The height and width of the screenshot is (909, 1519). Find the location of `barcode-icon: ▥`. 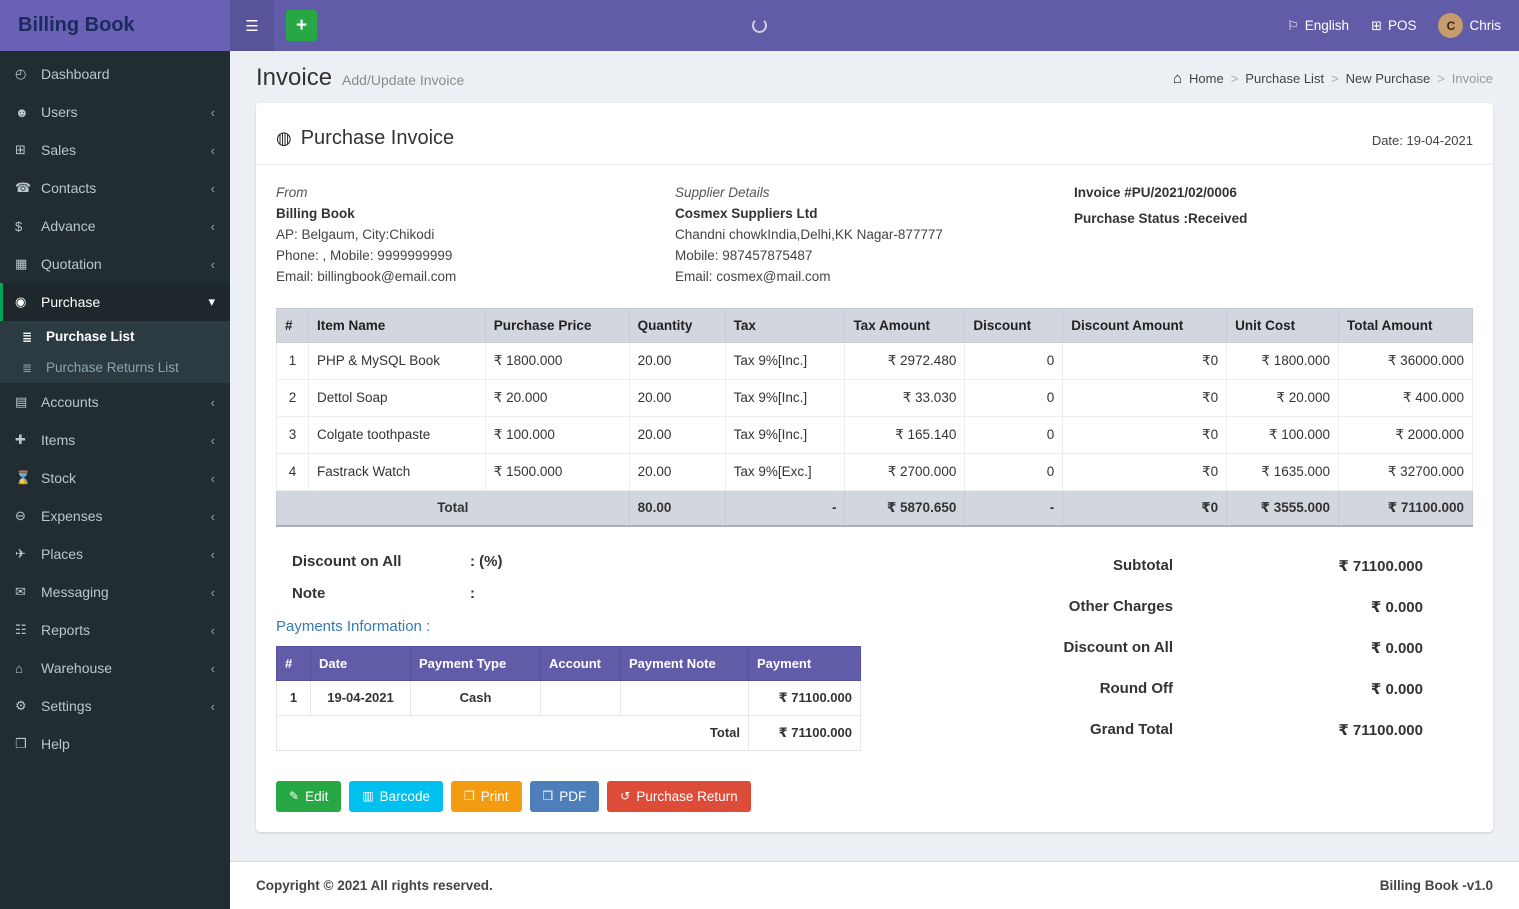

barcode-icon: ▥ is located at coordinates (368, 796).